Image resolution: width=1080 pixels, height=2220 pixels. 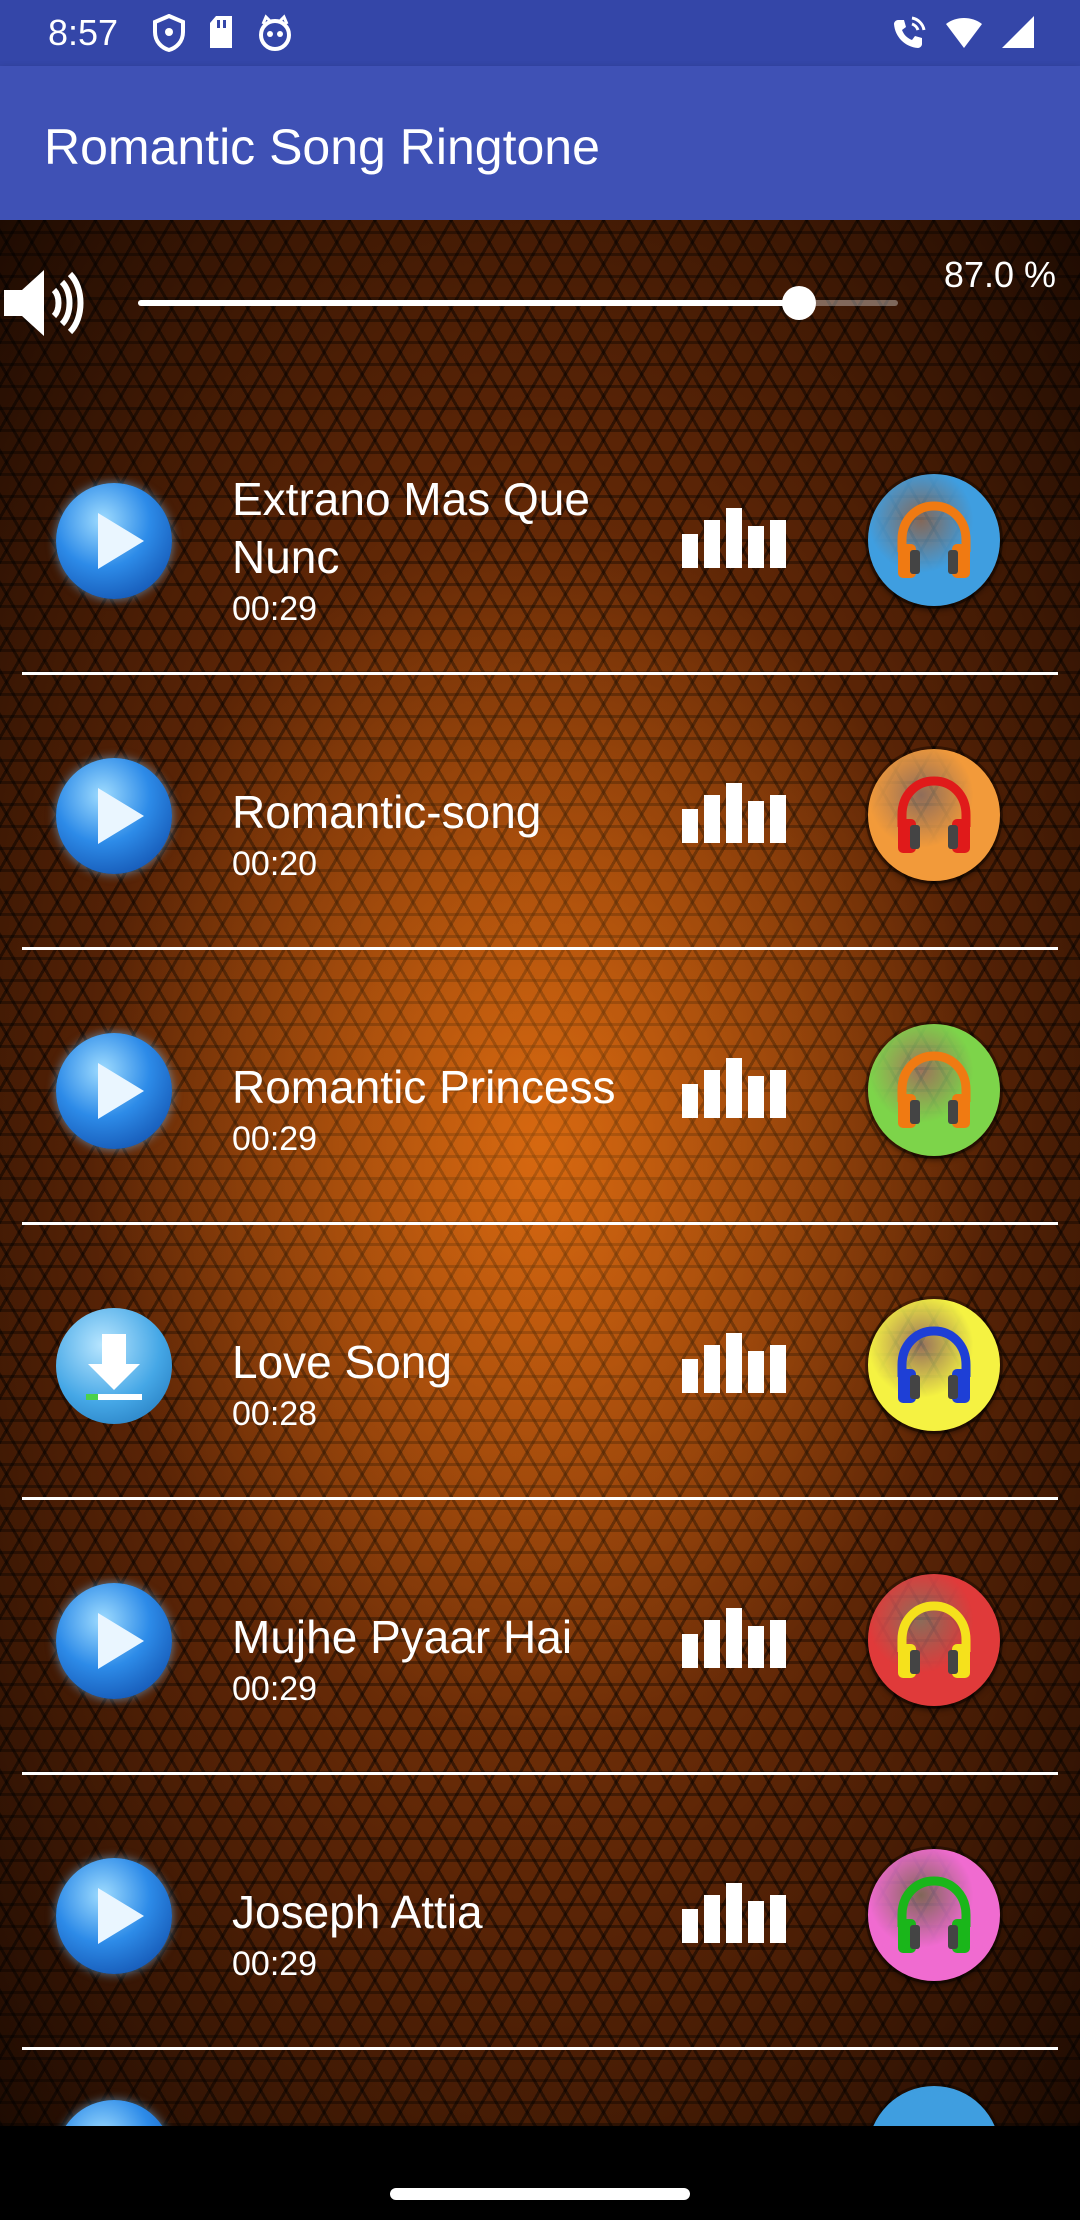 What do you see at coordinates (411, 499) in the screenshot?
I see `song-title: Extrano Mas Que` at bounding box center [411, 499].